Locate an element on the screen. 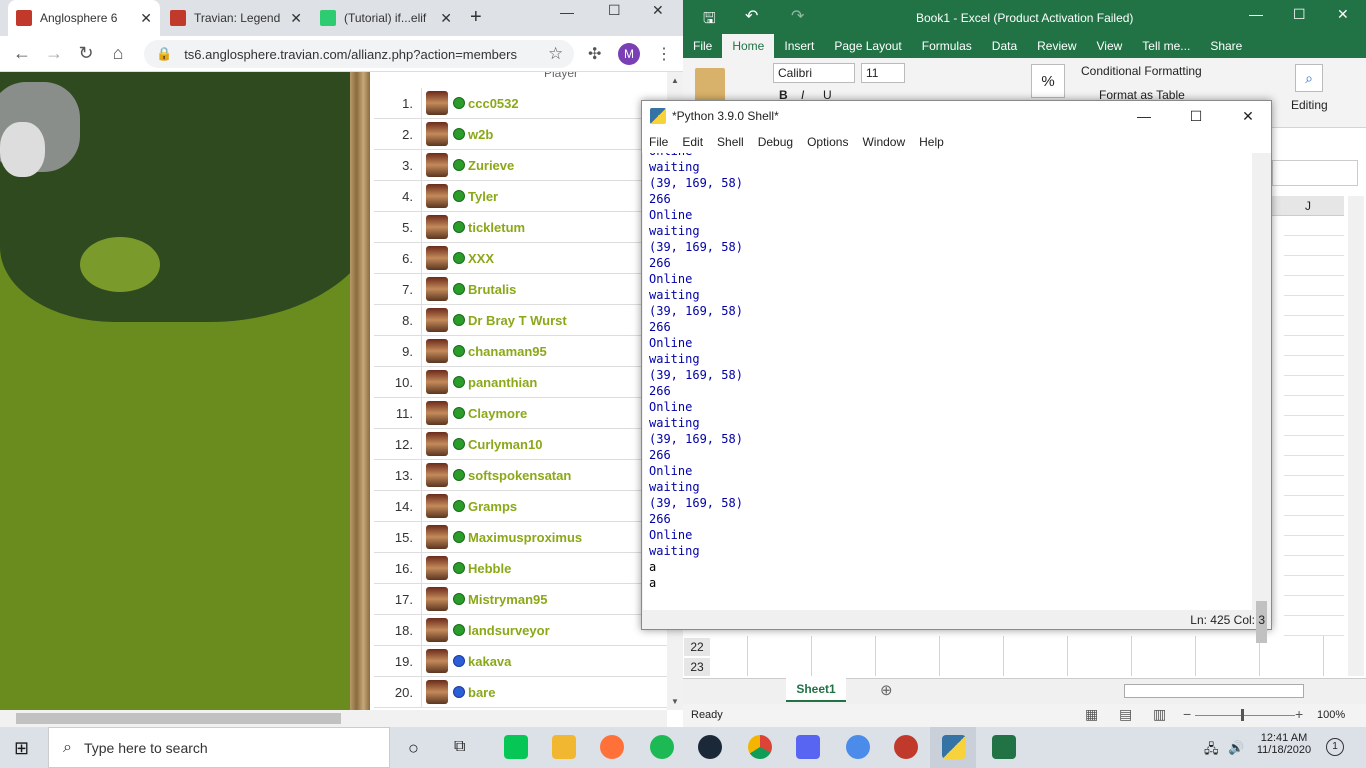  discord-icon is located at coordinates (808, 747).